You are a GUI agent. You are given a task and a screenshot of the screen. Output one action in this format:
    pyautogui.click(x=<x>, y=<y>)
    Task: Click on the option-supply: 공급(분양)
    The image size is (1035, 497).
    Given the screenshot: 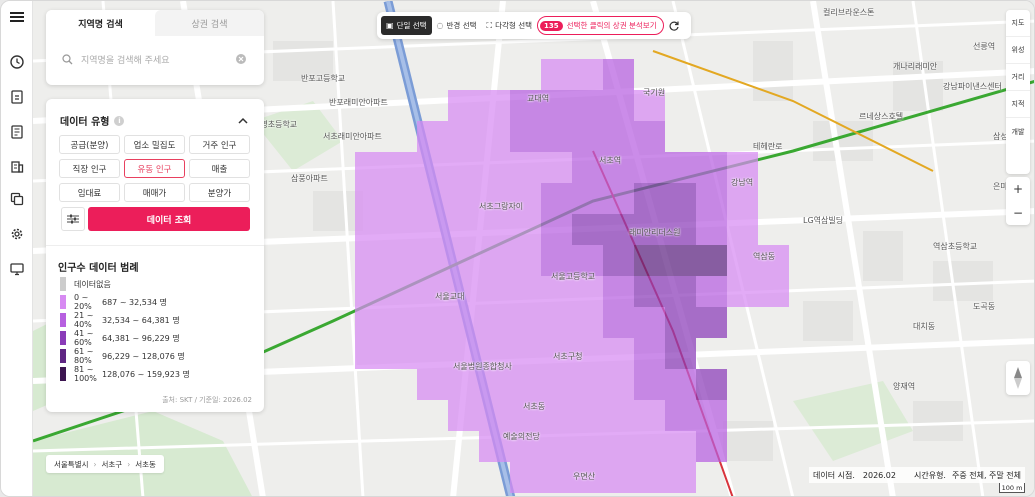 What is the action you would take?
    pyautogui.click(x=89, y=144)
    